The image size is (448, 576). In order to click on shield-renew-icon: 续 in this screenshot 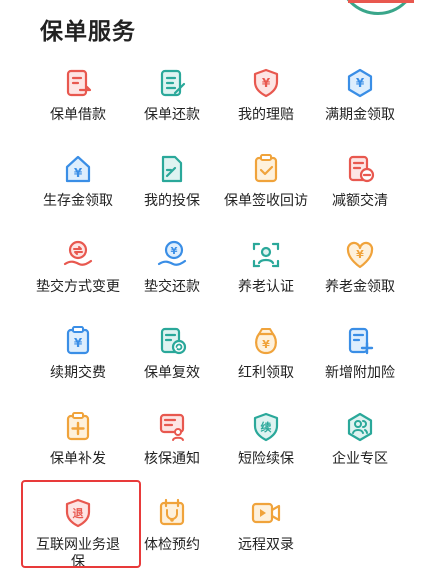, I will do `click(266, 427)`.